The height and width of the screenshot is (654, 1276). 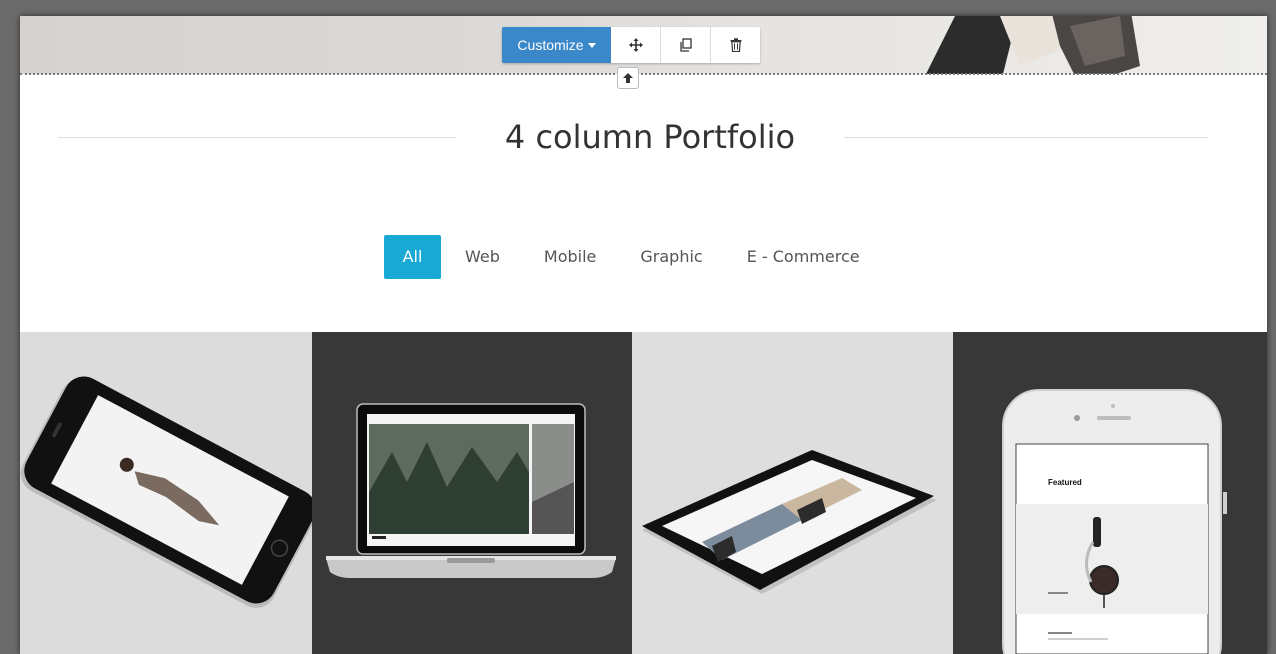 I want to click on hero-image, so click(x=1033, y=45).